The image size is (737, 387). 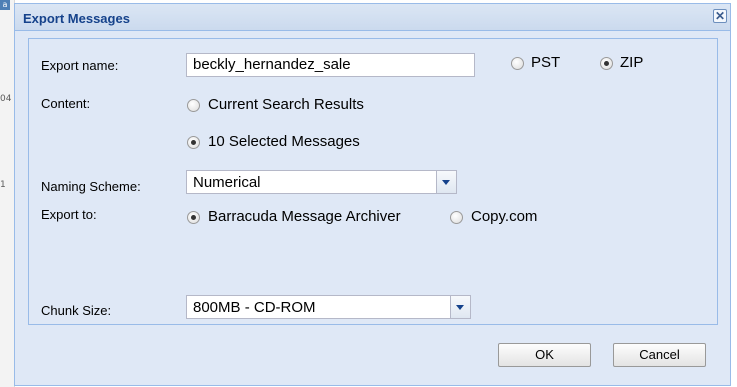 What do you see at coordinates (328, 307) in the screenshot?
I see `chunk-size-select: 800MB - CD-ROM` at bounding box center [328, 307].